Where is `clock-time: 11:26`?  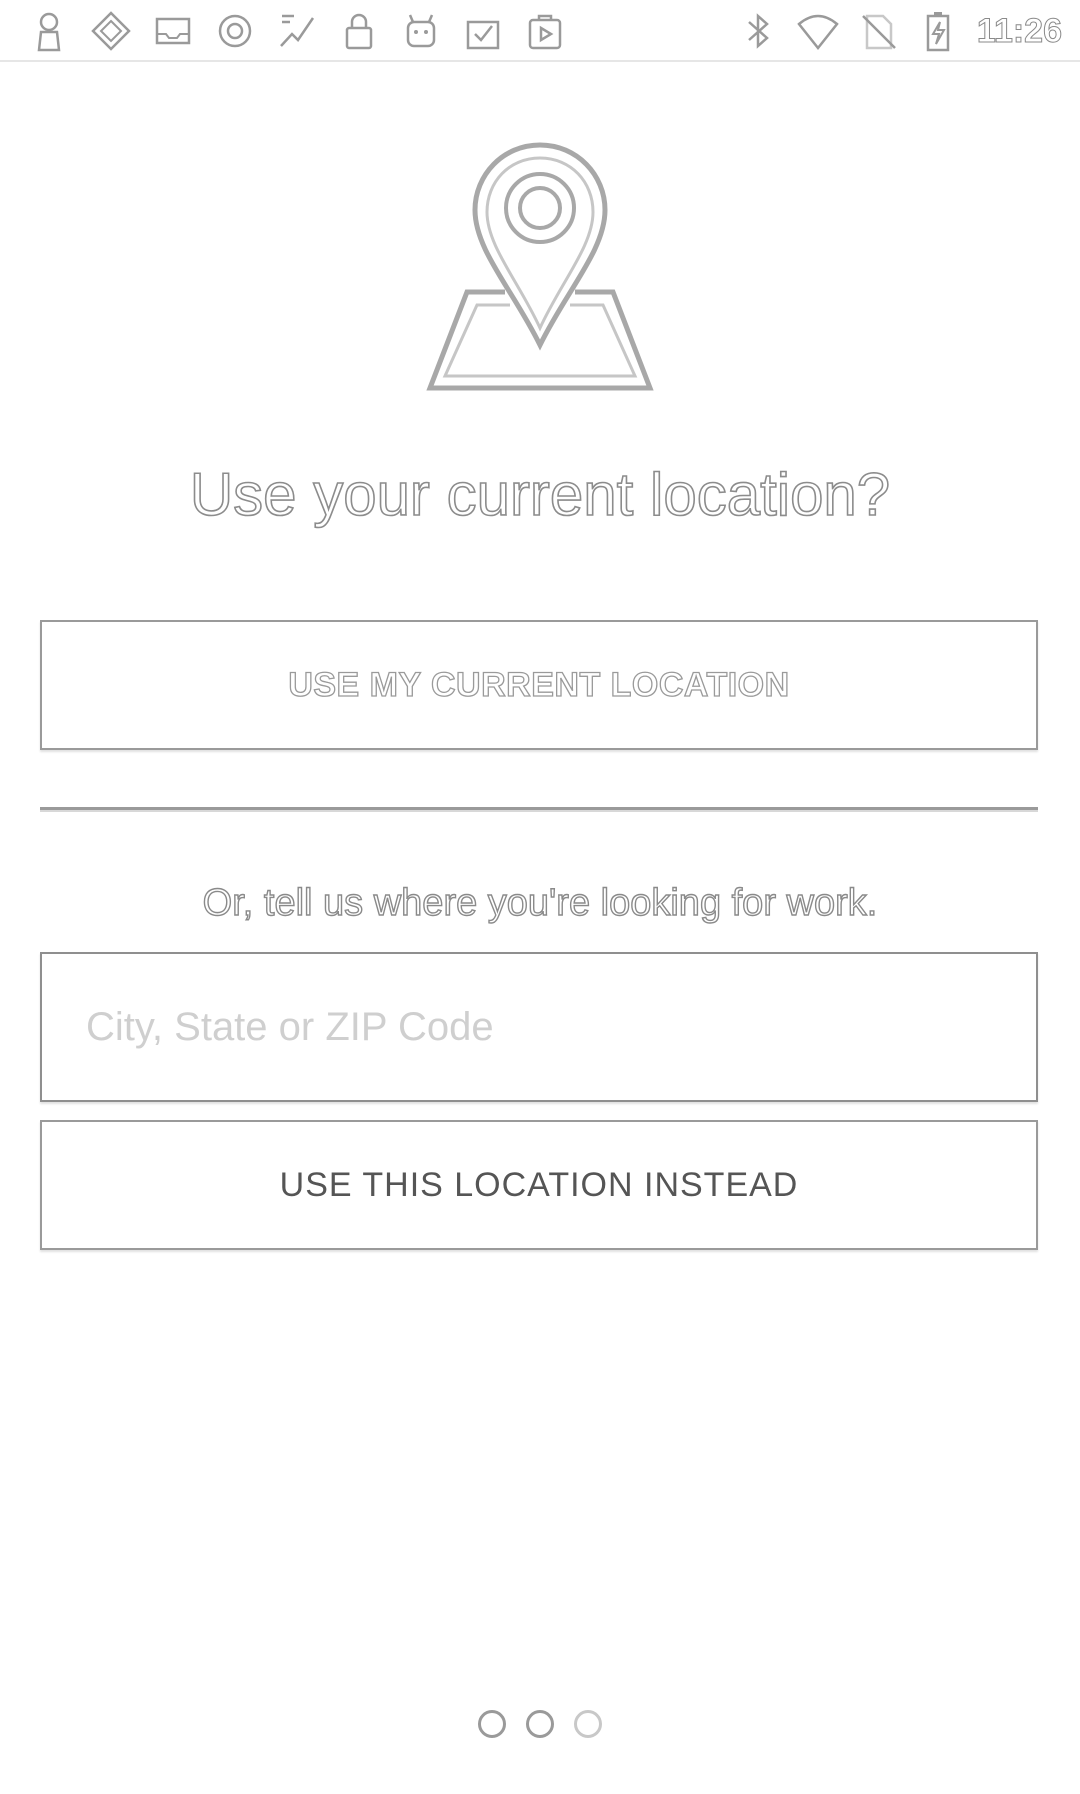
clock-time: 11:26 is located at coordinates (1019, 30).